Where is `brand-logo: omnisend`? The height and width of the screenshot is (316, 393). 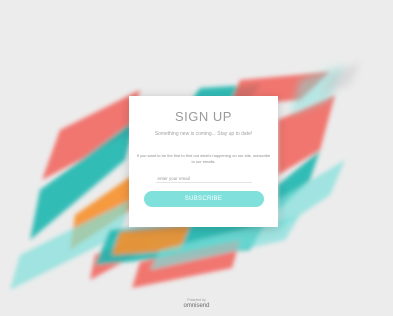 brand-logo: omnisend is located at coordinates (196, 306).